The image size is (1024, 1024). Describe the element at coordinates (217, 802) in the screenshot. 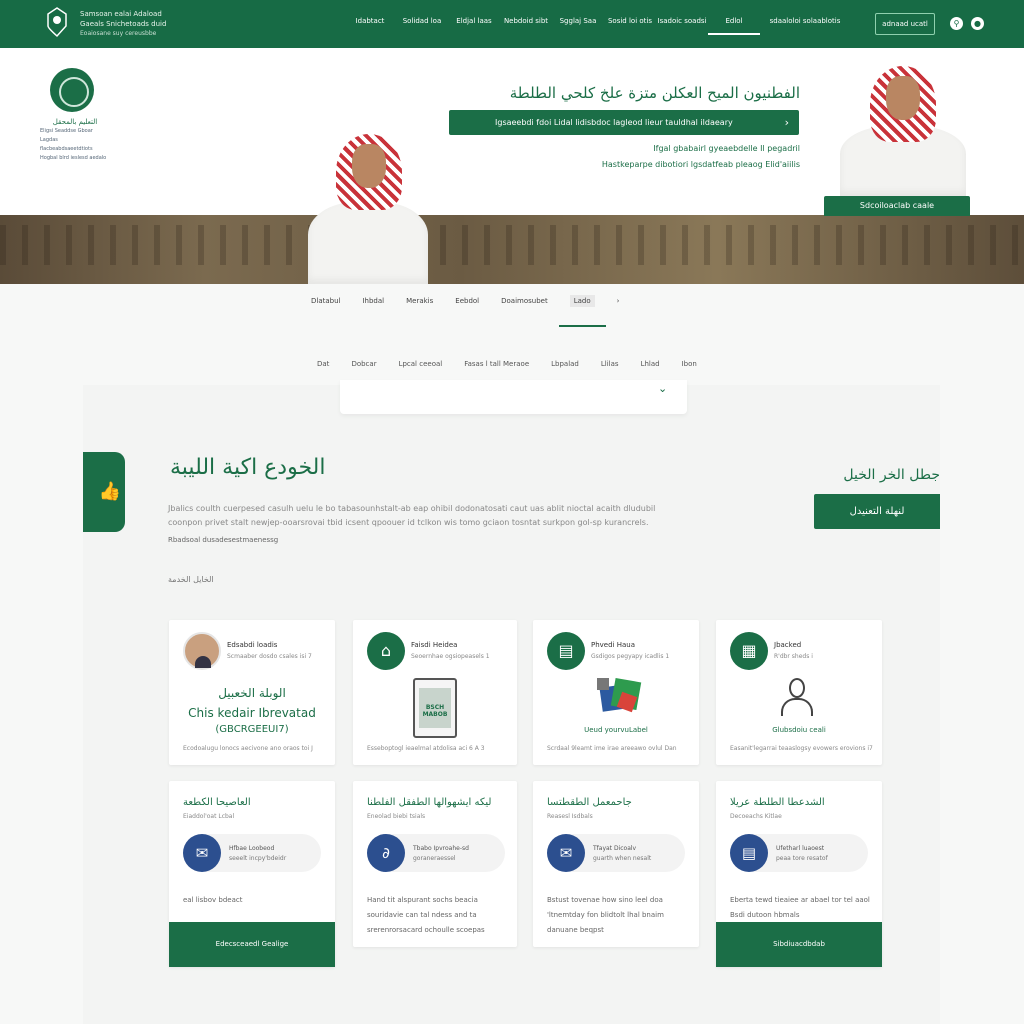

I see `card-title: العاصيحا الكطعة` at that location.